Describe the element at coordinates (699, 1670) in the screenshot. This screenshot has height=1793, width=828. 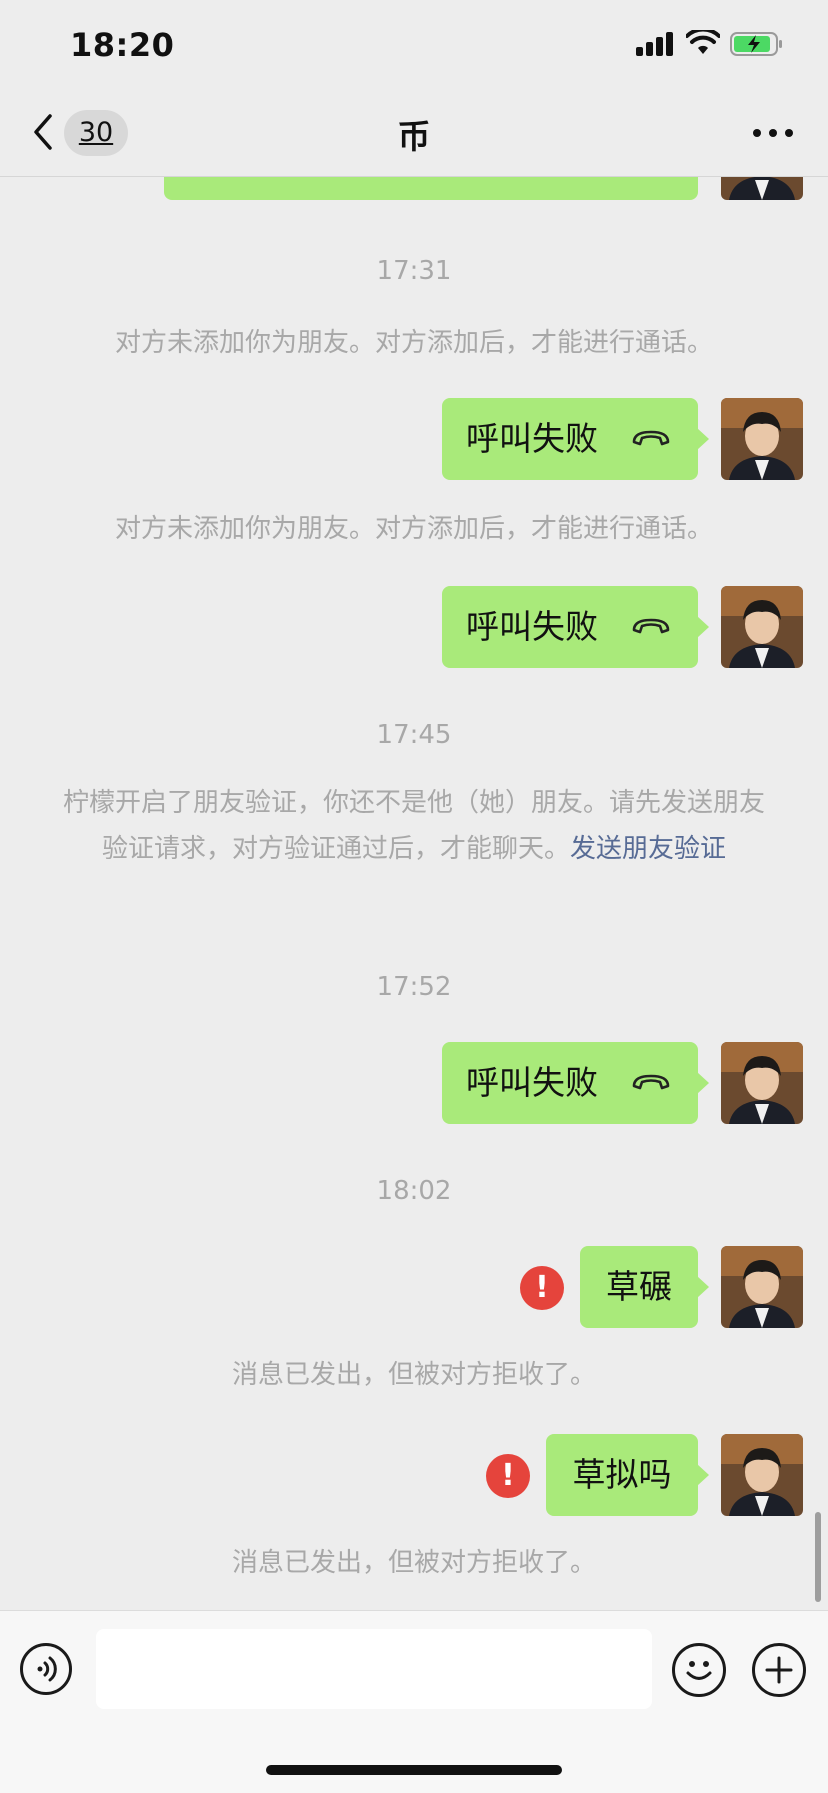
I see `emoji-icon` at that location.